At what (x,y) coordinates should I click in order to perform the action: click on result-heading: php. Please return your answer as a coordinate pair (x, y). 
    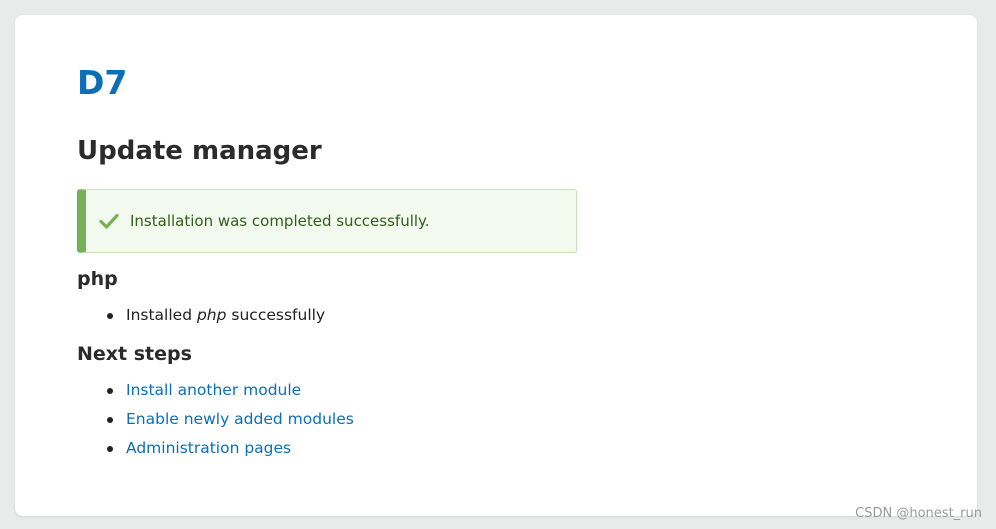
    Looking at the image, I should click on (97, 279).